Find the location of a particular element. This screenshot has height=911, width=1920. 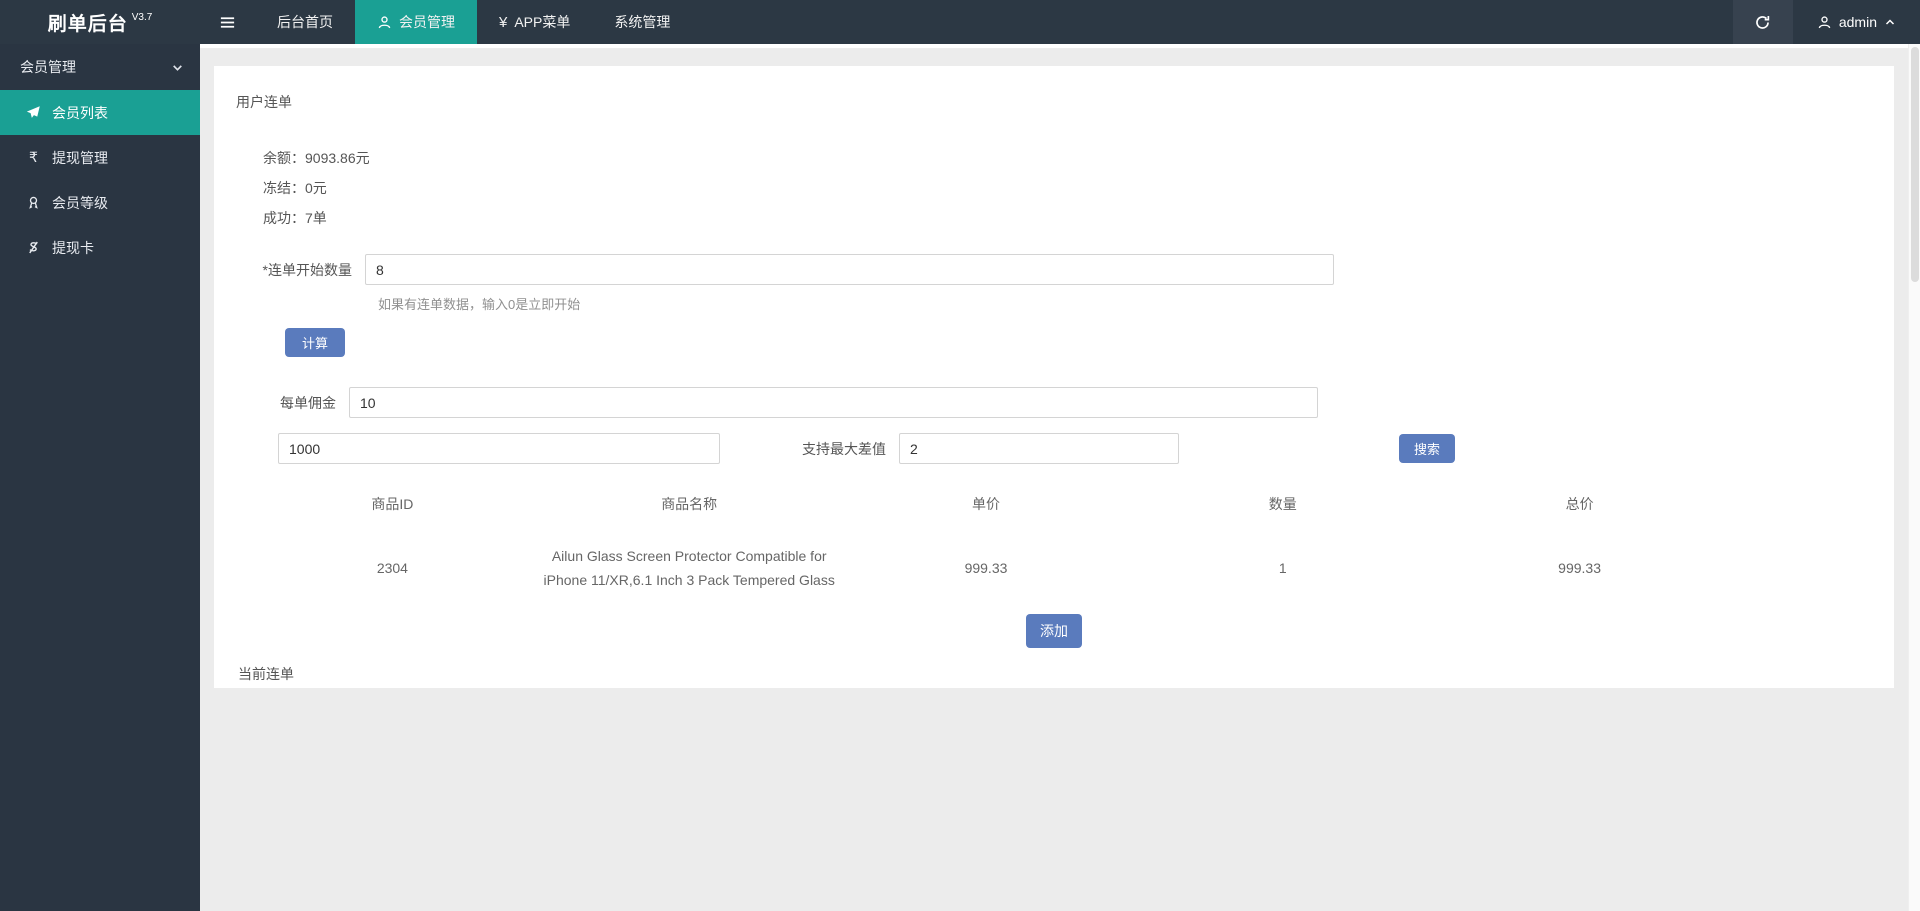

search-button: 搜索 is located at coordinates (1427, 448).